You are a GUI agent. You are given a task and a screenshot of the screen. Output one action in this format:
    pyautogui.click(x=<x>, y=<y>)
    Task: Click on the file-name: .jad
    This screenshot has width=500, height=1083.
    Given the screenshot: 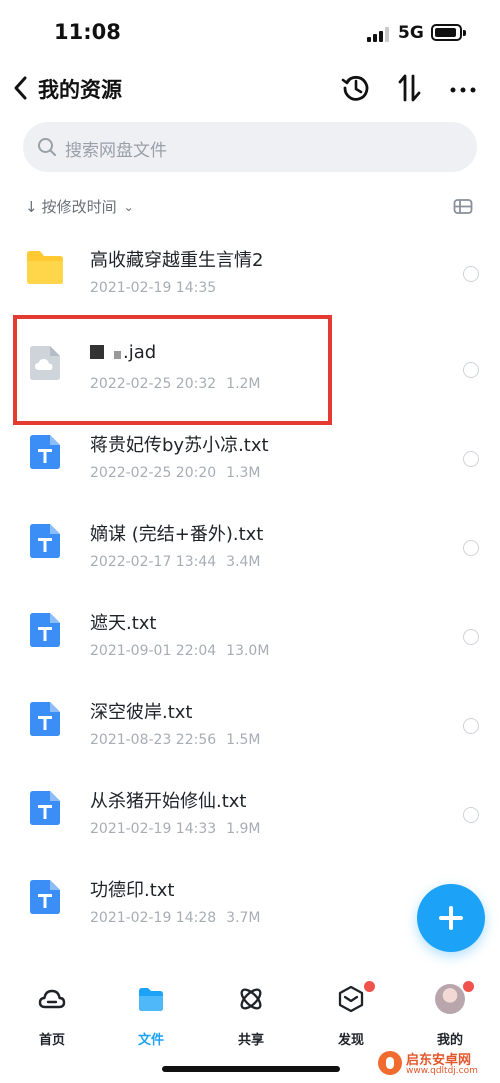 What is the action you would take?
    pyautogui.click(x=123, y=352)
    